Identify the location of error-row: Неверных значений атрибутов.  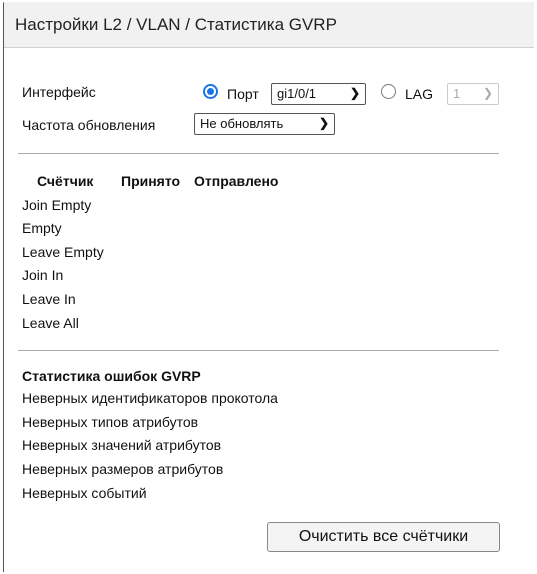
(122, 445).